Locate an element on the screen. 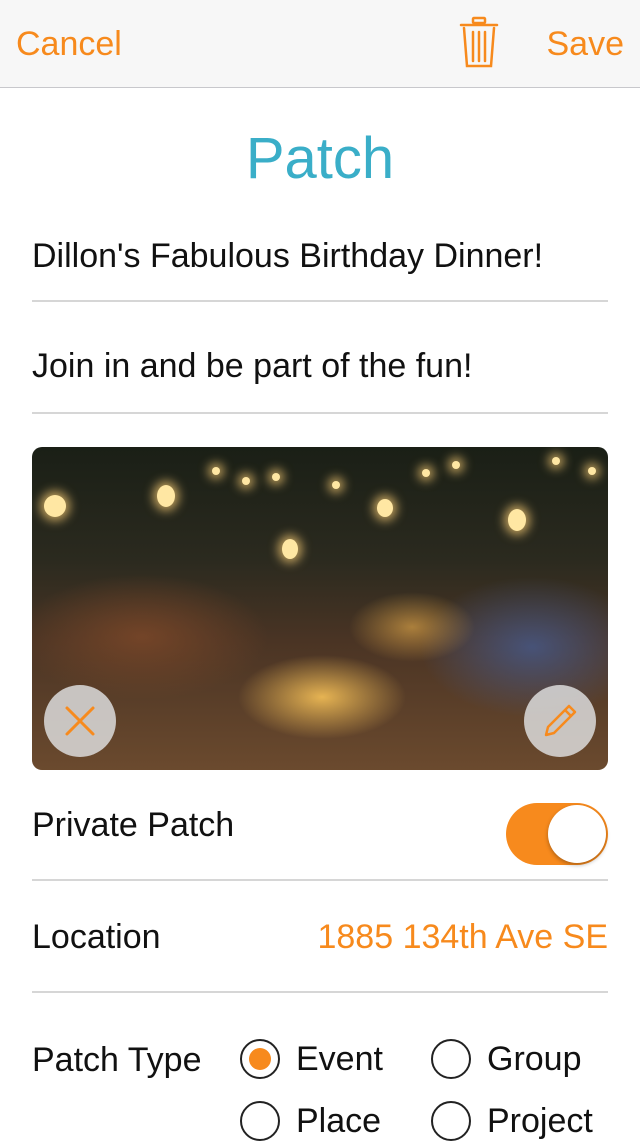  radio-label: Project is located at coordinates (540, 1121).